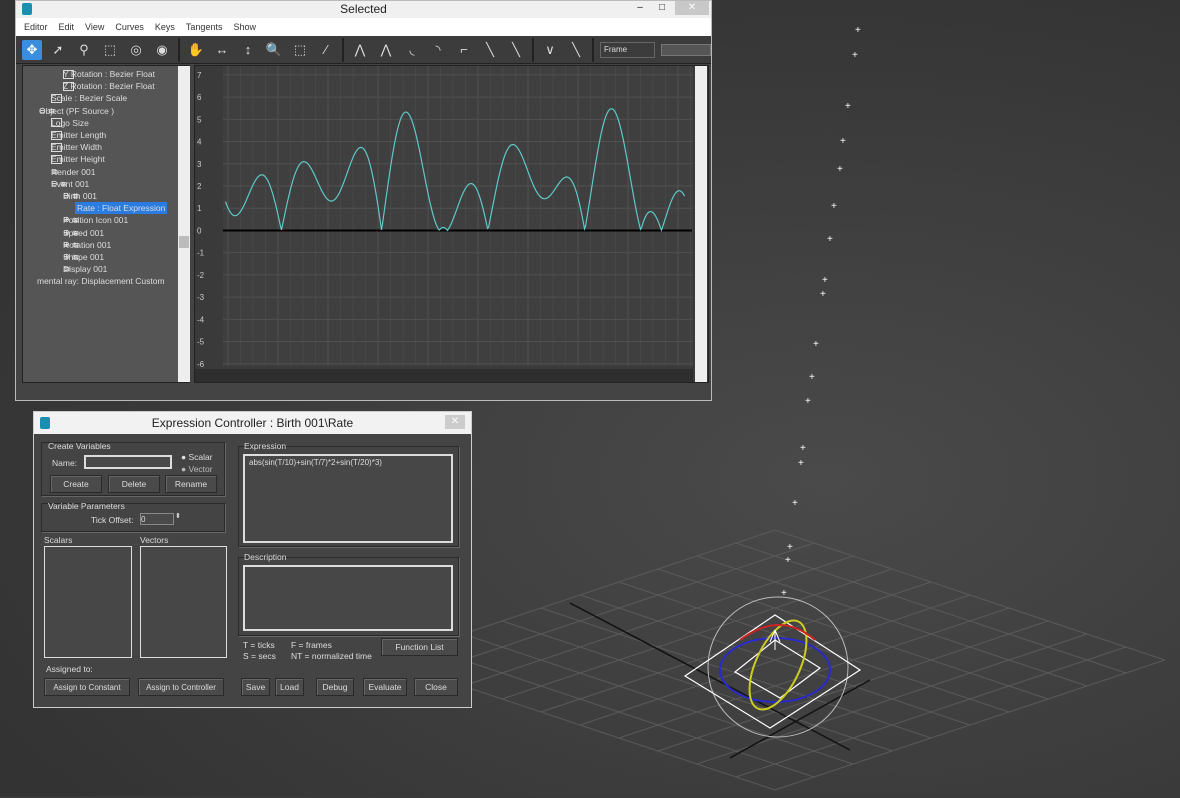 This screenshot has width=1180, height=798. I want to click on vectors-list, so click(183, 602).